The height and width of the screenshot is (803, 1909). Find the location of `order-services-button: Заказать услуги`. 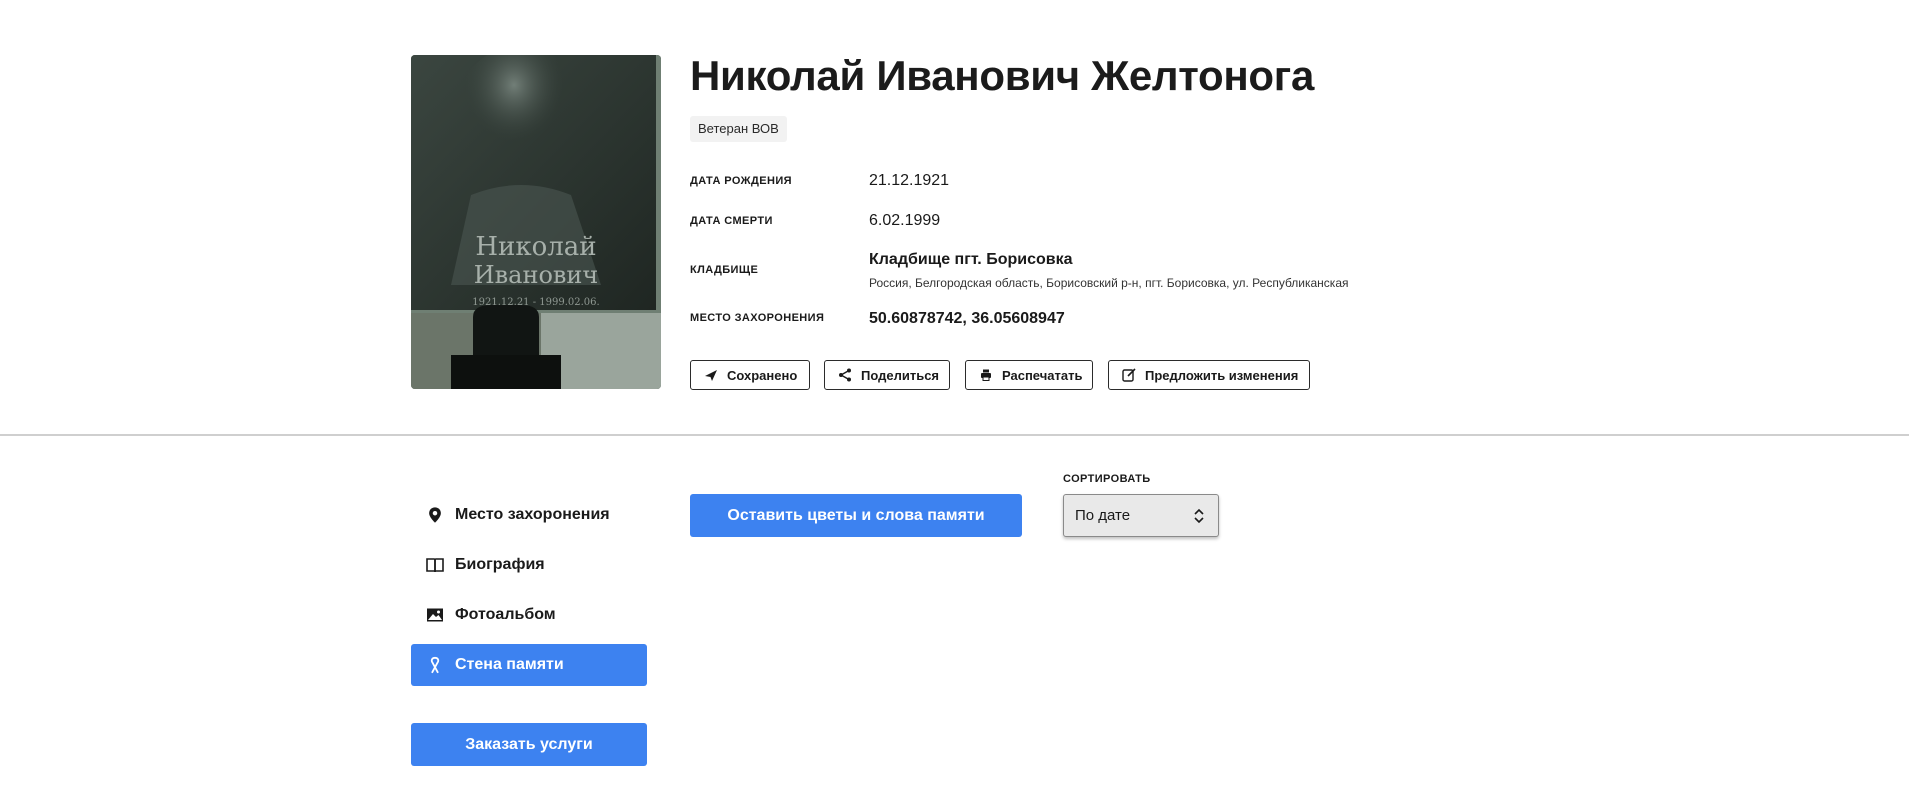

order-services-button: Заказать услуги is located at coordinates (529, 744).